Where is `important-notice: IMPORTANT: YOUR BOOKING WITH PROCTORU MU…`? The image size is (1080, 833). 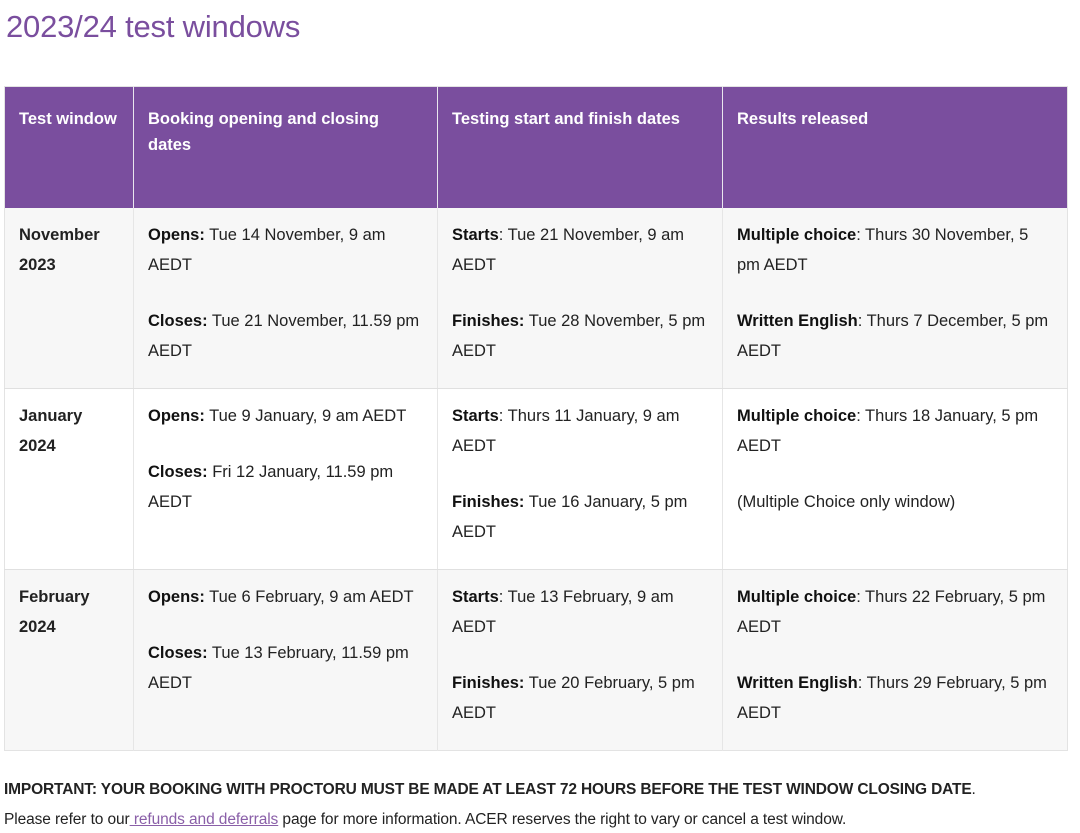 important-notice: IMPORTANT: YOUR BOOKING WITH PROCTORU MU… is located at coordinates (535, 789).